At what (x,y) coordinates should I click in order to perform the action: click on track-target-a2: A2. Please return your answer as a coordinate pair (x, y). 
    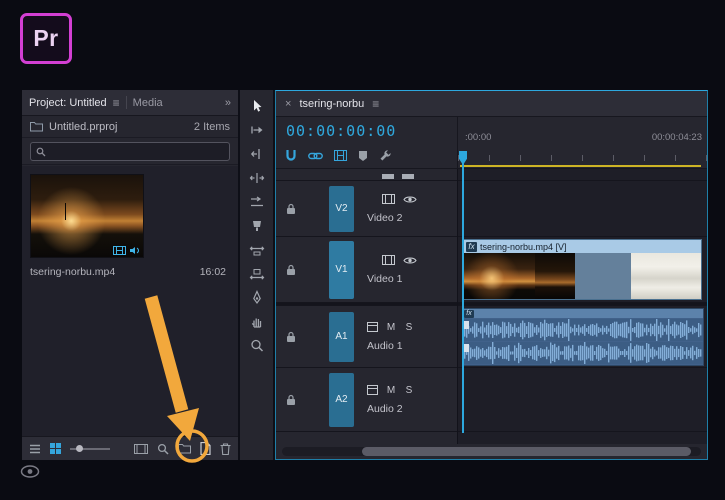
    Looking at the image, I should click on (341, 399).